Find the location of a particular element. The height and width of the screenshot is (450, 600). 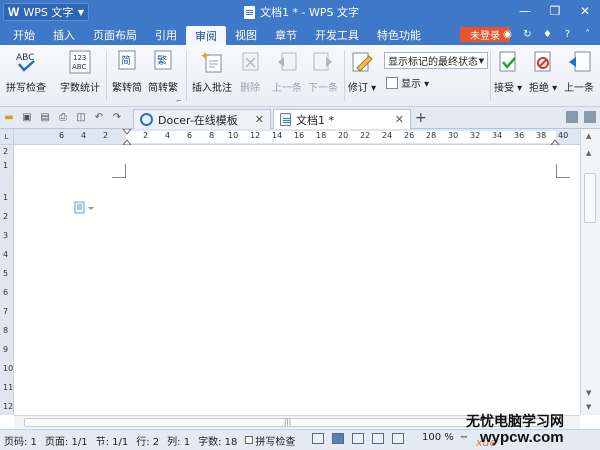

ruler-tick: 32 is located at coordinates (475, 135).